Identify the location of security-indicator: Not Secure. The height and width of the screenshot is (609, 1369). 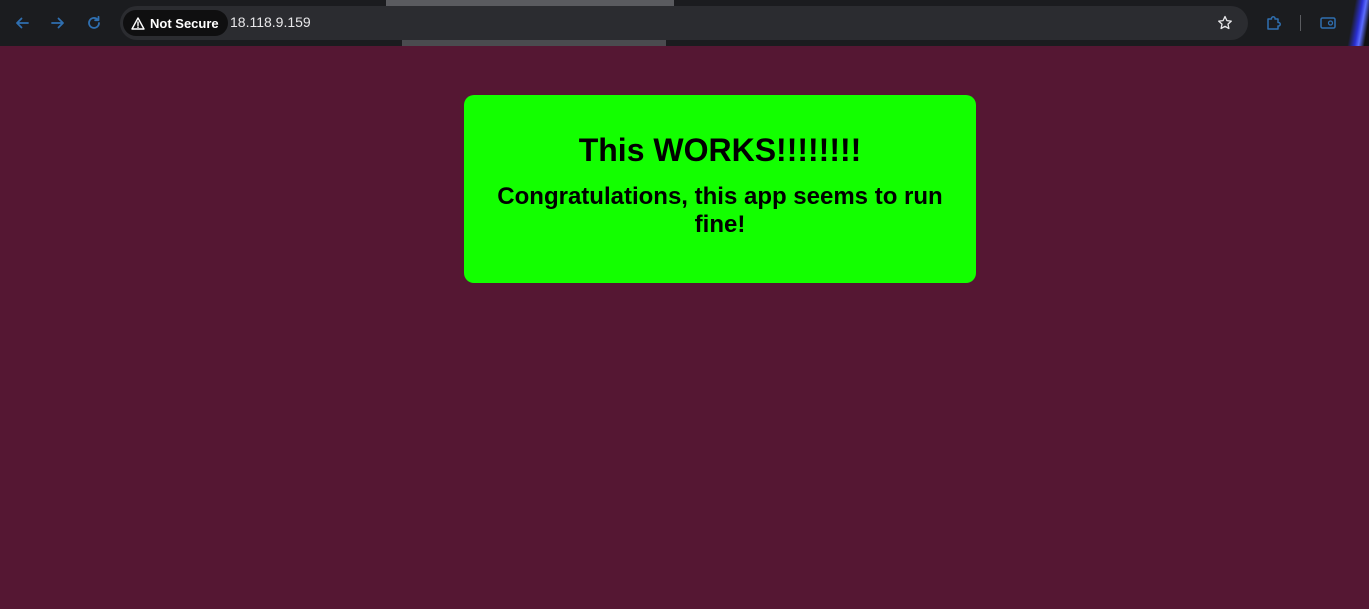
(175, 23).